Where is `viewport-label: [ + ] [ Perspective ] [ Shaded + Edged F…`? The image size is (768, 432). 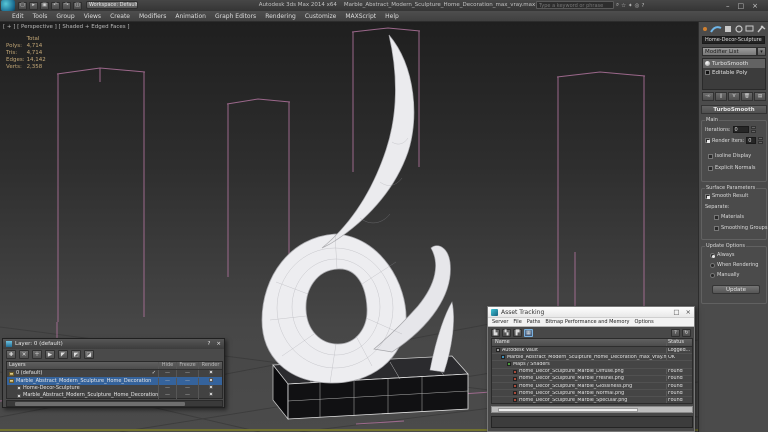 viewport-label: [ + ] [ Perspective ] [ Shaded + Edged F… is located at coordinates (66, 27).